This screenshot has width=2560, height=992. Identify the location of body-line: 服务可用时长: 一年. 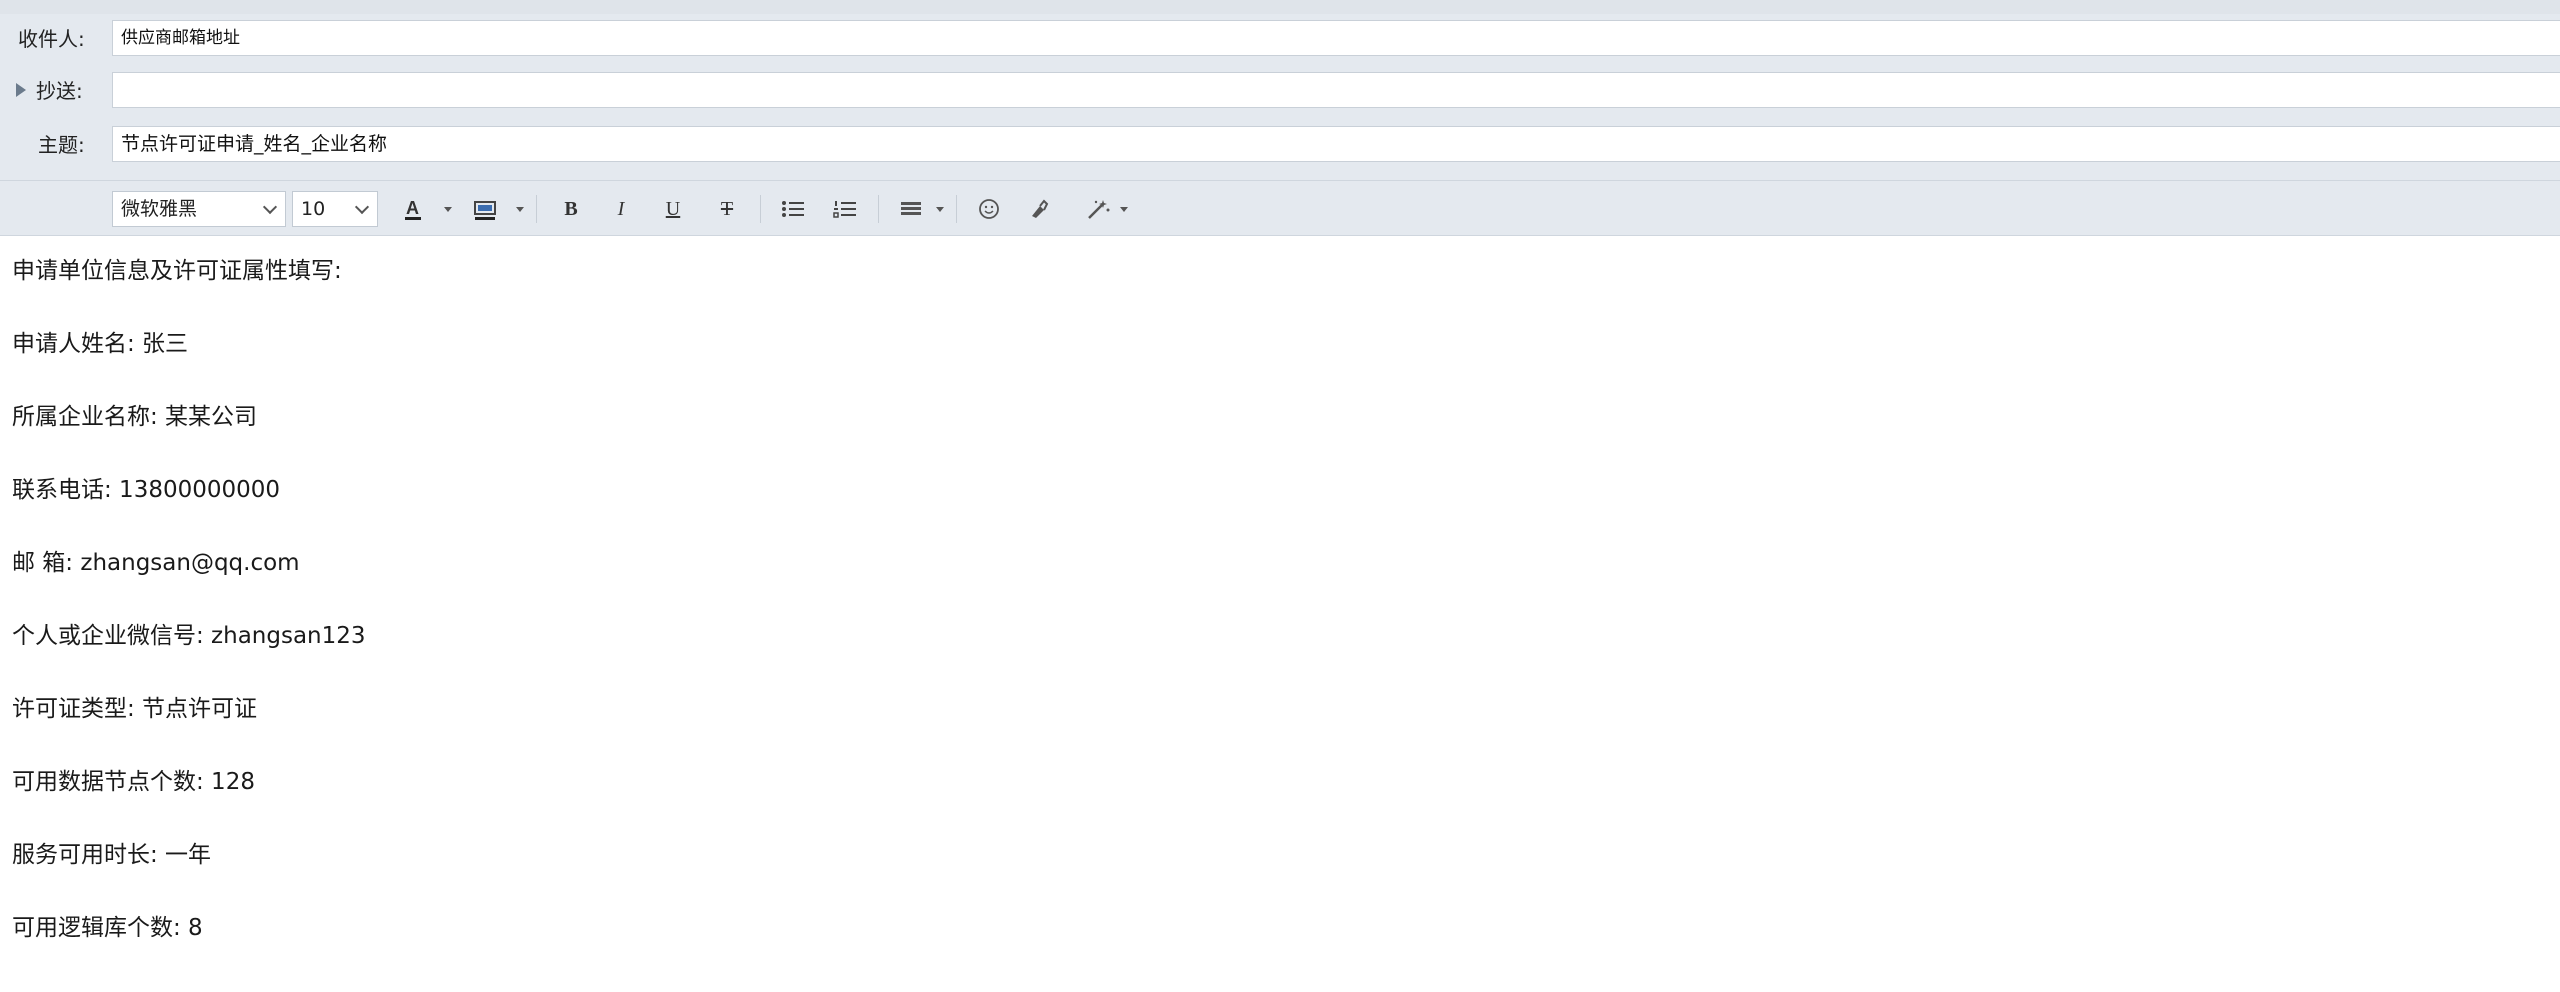
(112, 855).